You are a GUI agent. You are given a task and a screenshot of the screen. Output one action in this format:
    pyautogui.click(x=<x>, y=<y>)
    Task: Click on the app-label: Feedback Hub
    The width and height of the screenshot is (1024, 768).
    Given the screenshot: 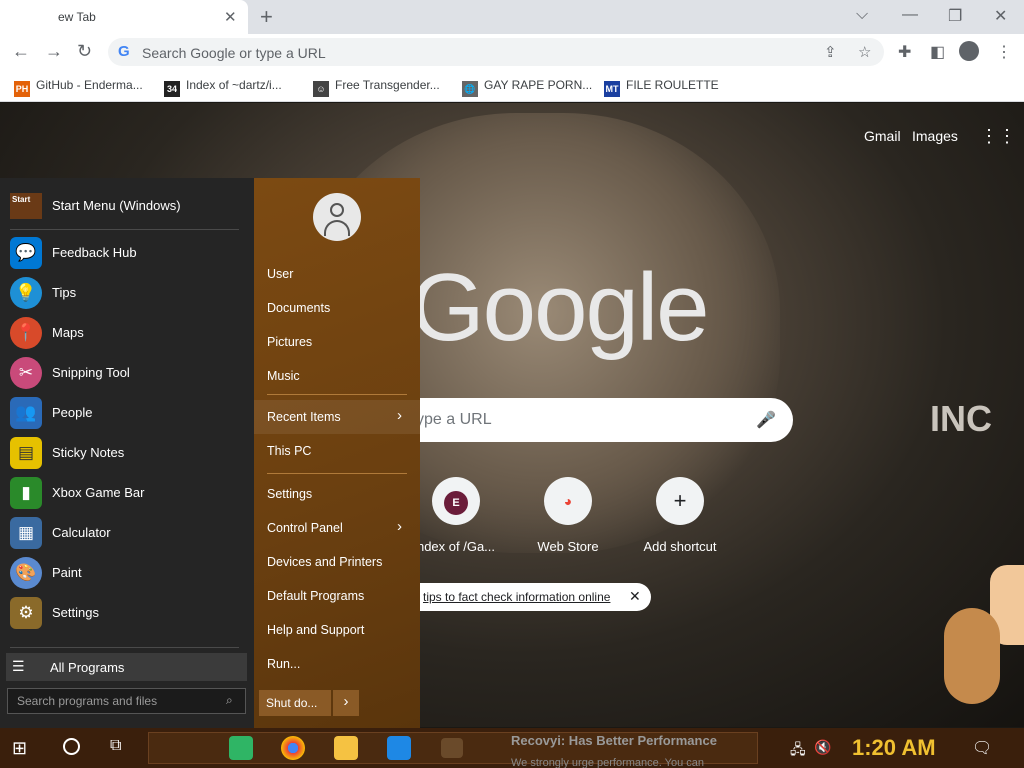 What is the action you would take?
    pyautogui.click(x=94, y=252)
    